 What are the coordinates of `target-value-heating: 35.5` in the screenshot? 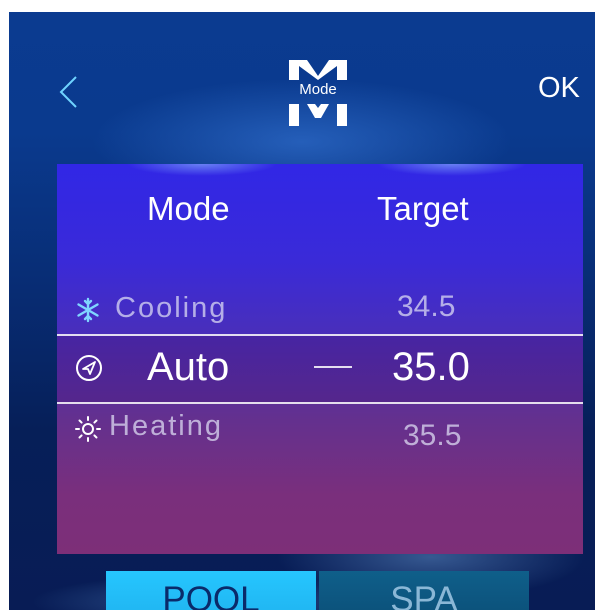 It's located at (432, 435).